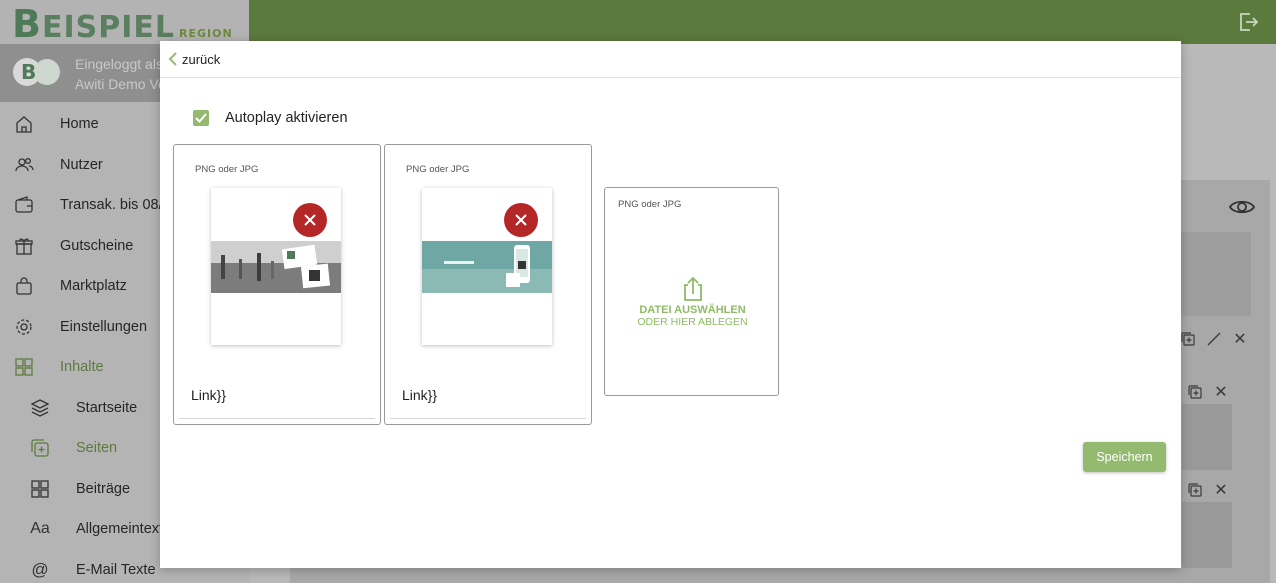  Describe the element at coordinates (286, 118) in the screenshot. I see `autoplay-label: Autoplay aktivieren` at that location.